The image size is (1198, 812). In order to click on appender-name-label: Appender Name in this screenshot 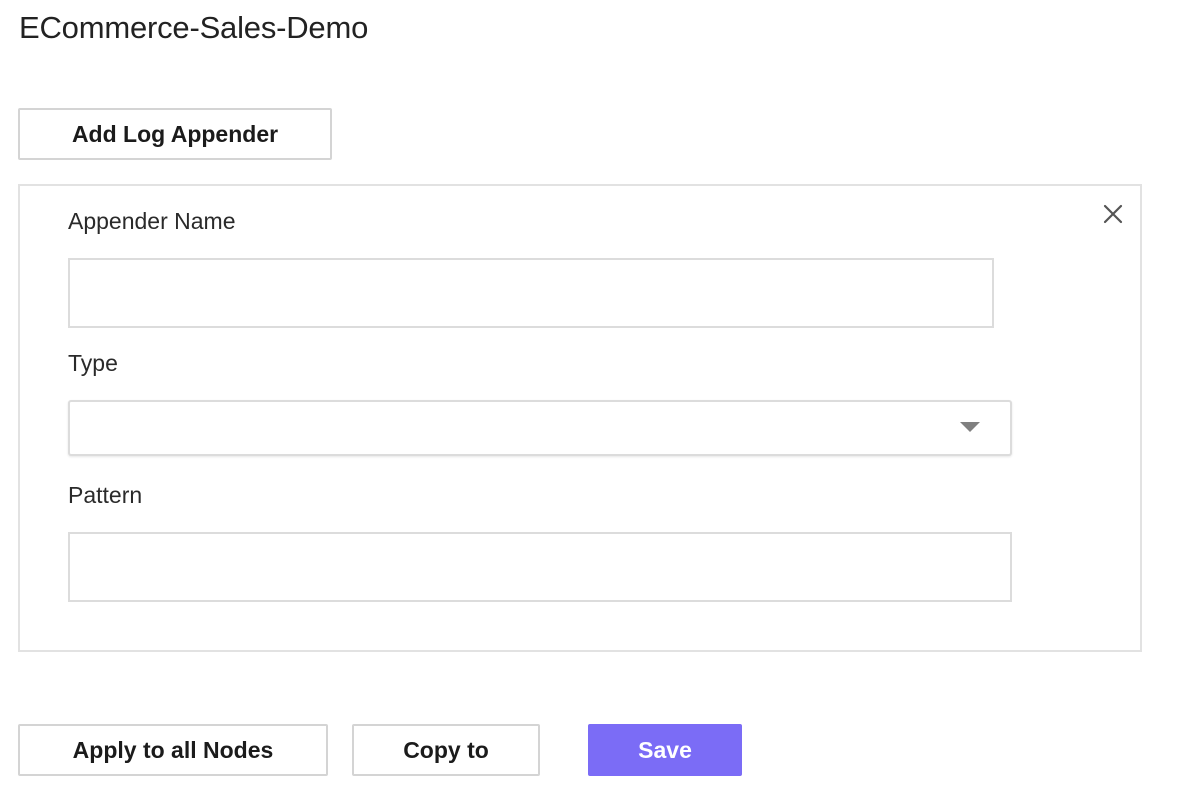, I will do `click(152, 221)`.